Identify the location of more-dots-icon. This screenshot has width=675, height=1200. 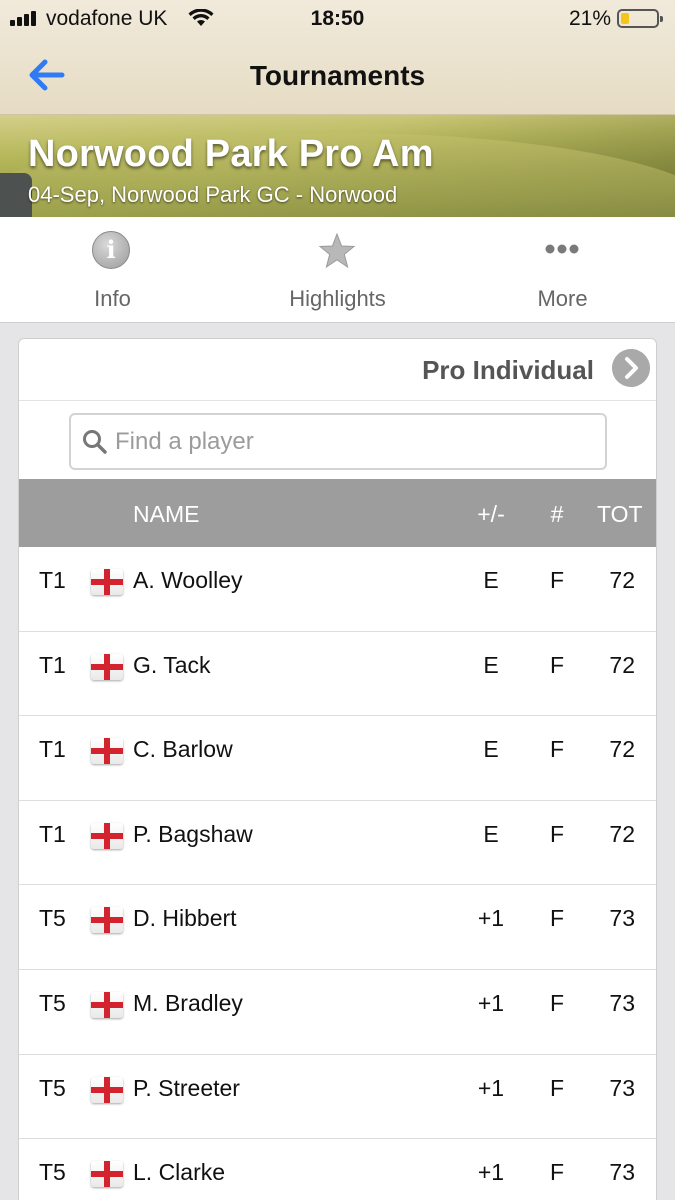
(562, 249).